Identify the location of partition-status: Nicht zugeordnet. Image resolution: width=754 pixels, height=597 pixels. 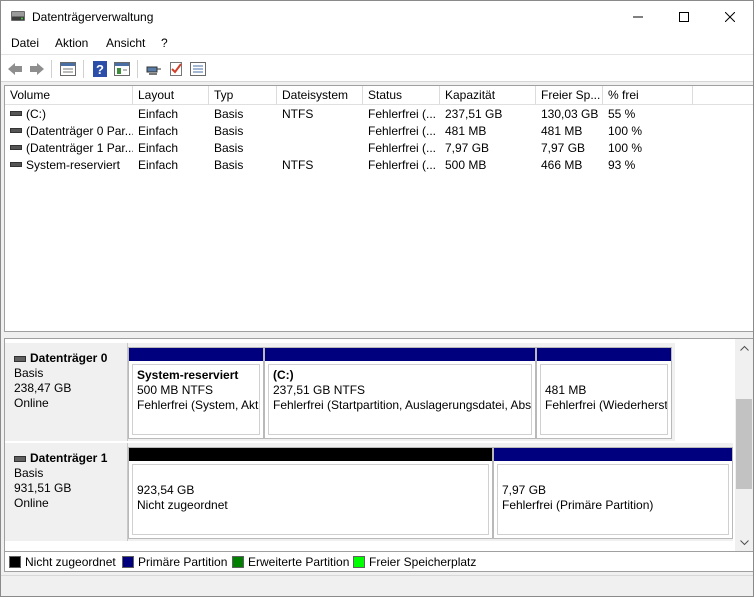
(182, 505).